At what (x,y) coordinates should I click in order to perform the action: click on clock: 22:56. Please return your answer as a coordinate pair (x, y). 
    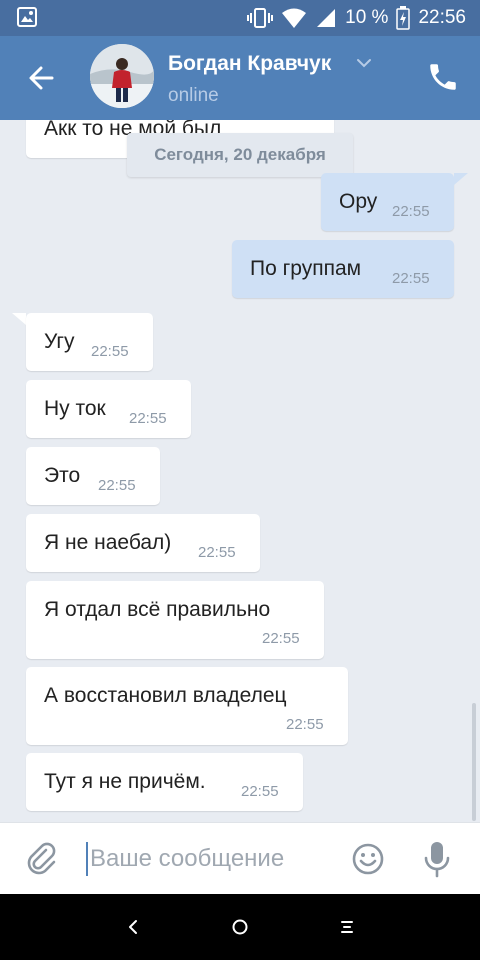
    Looking at the image, I should click on (442, 17).